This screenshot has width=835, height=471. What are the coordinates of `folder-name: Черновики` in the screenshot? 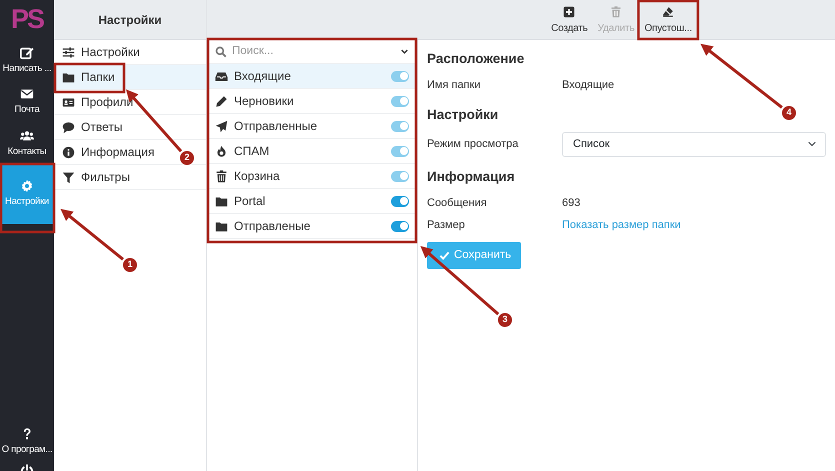 It's located at (264, 101).